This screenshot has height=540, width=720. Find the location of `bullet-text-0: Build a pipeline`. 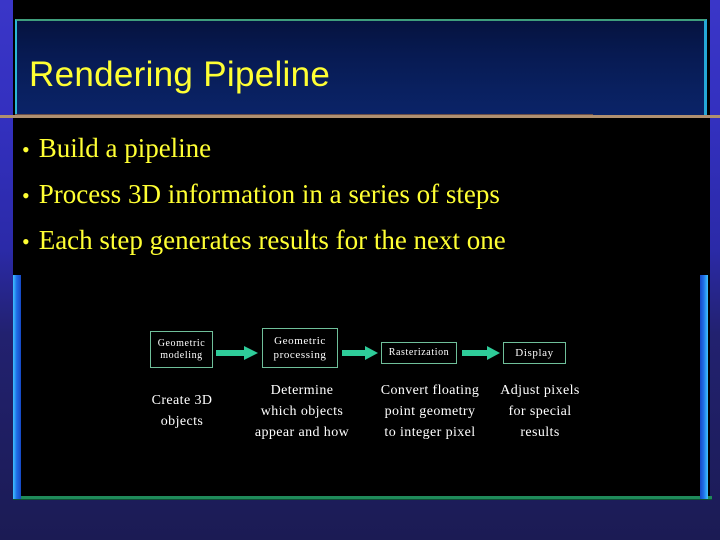

bullet-text-0: Build a pipeline is located at coordinates (125, 148).